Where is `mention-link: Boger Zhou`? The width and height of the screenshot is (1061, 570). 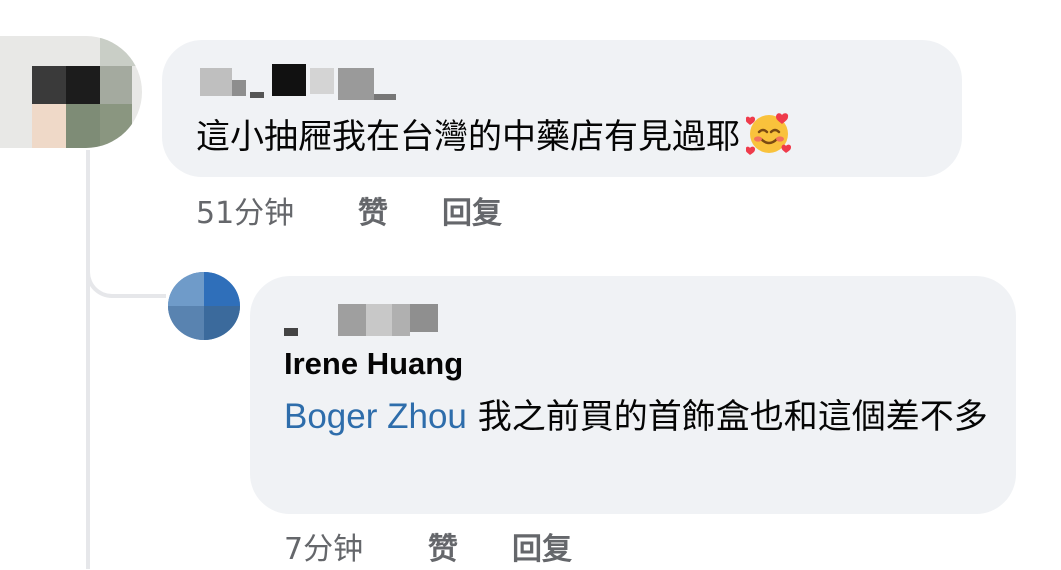
mention-link: Boger Zhou is located at coordinates (375, 416).